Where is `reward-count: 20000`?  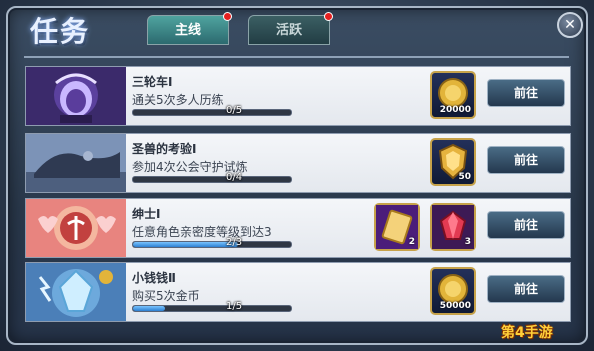 reward-count: 20000 is located at coordinates (455, 110).